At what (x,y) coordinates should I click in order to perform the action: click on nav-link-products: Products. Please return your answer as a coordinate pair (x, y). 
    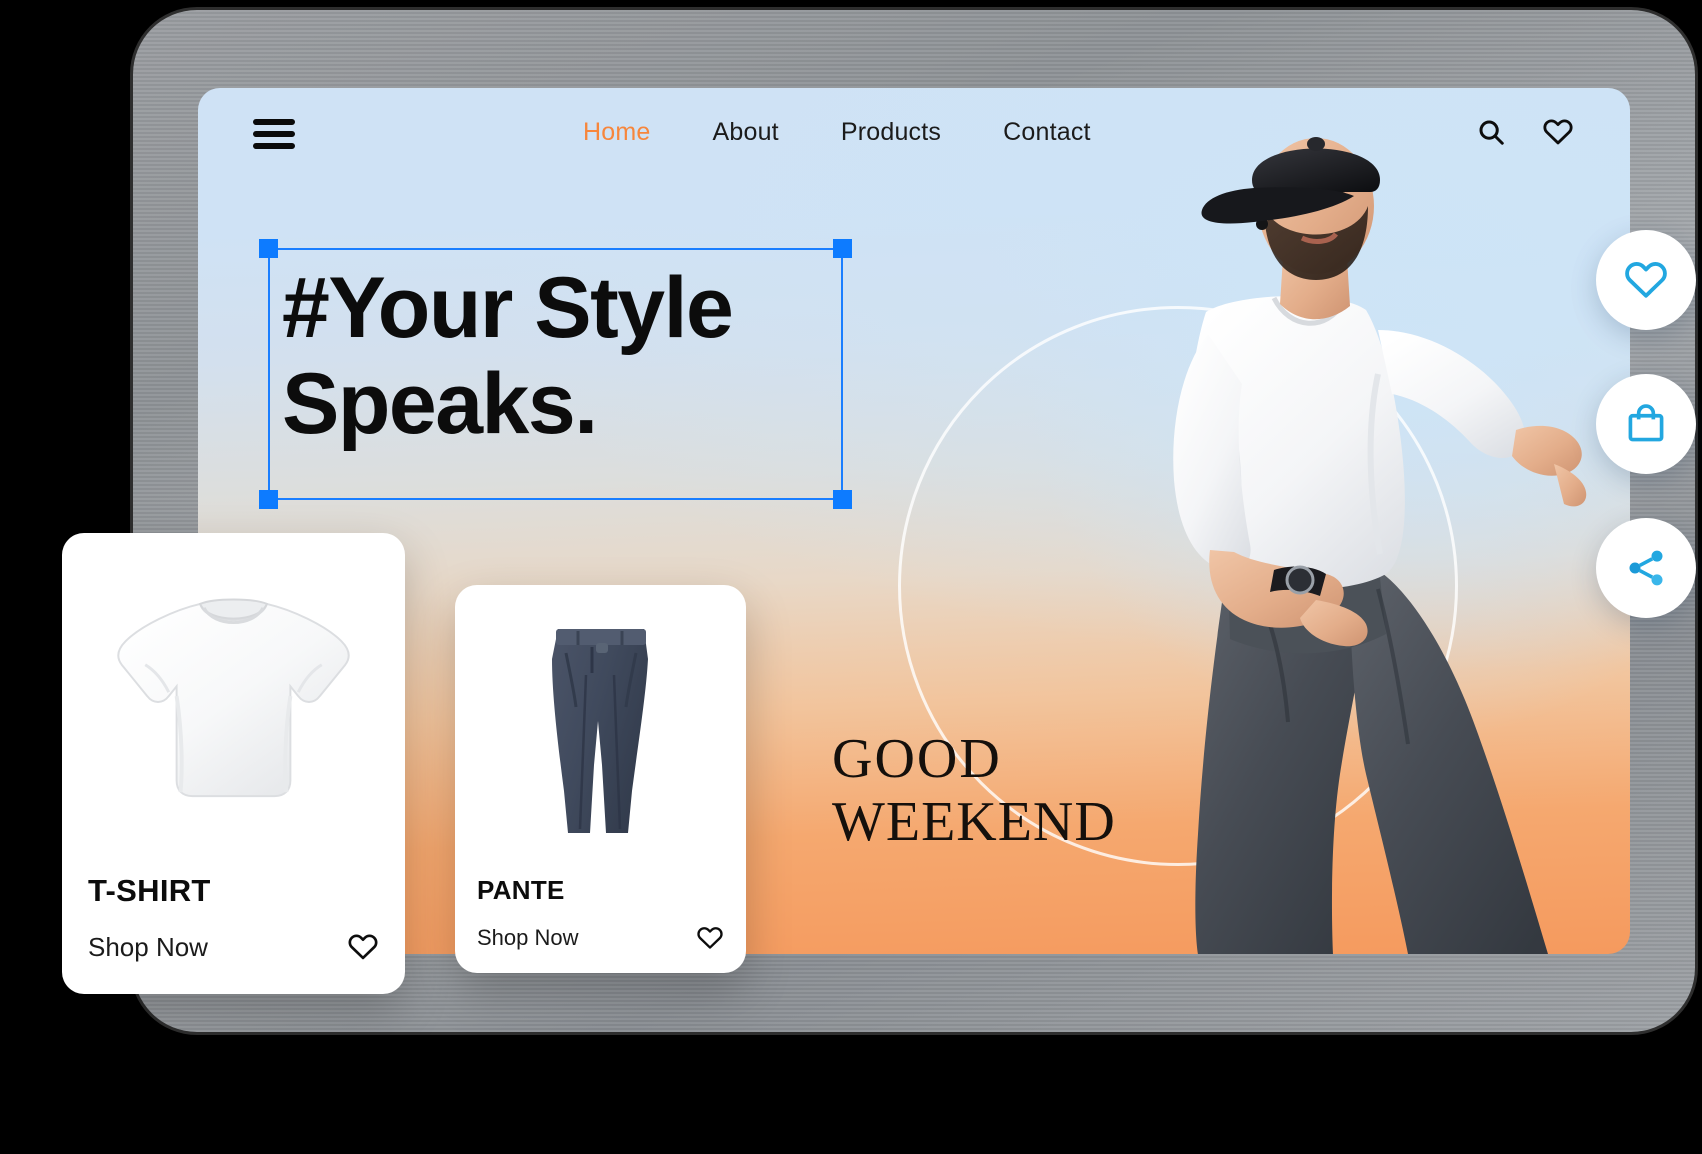
    Looking at the image, I should click on (891, 132).